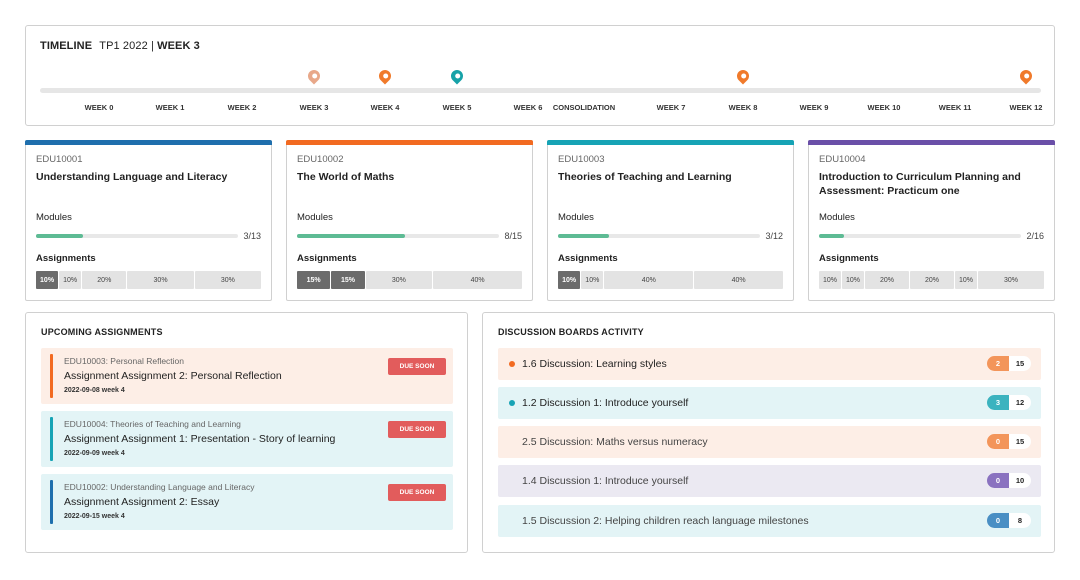 This screenshot has width=1080, height=580. I want to click on timeline-week-label: CONSOLIDATION, so click(584, 107).